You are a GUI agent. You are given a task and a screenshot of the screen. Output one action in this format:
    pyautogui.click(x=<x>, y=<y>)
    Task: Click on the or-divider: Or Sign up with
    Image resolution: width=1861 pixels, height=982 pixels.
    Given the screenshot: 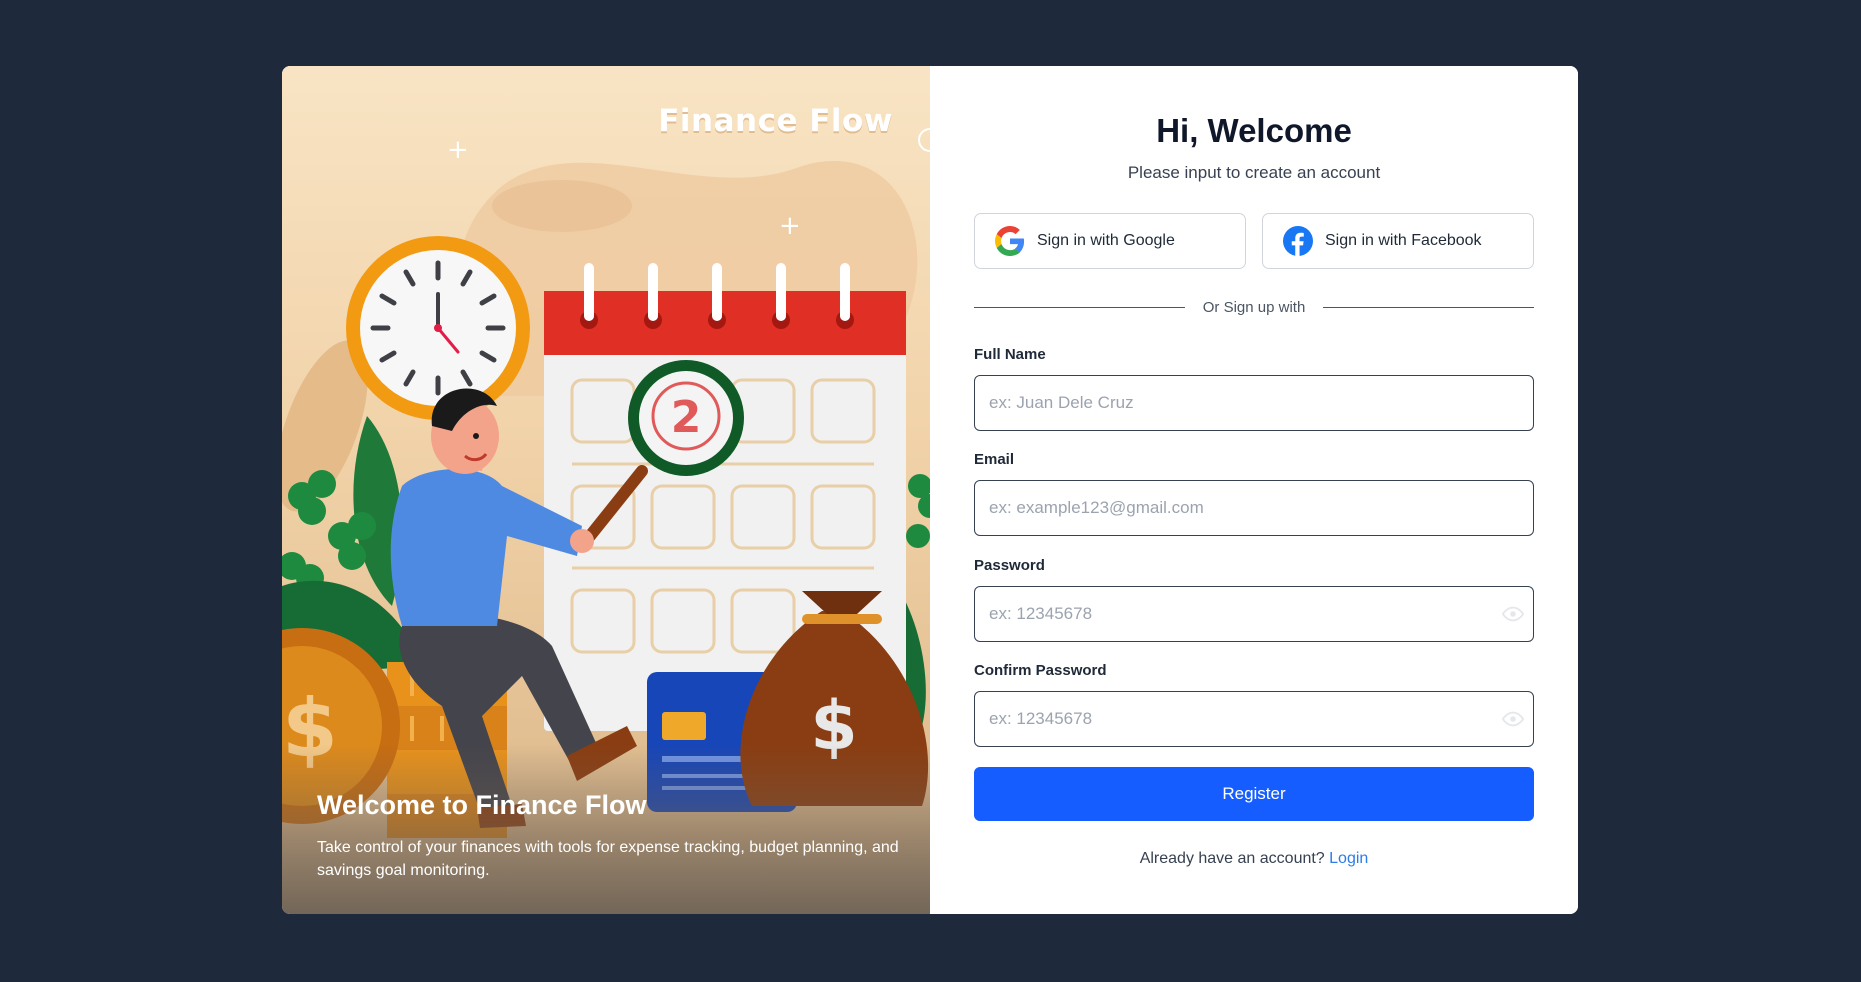 What is the action you would take?
    pyautogui.click(x=1254, y=307)
    